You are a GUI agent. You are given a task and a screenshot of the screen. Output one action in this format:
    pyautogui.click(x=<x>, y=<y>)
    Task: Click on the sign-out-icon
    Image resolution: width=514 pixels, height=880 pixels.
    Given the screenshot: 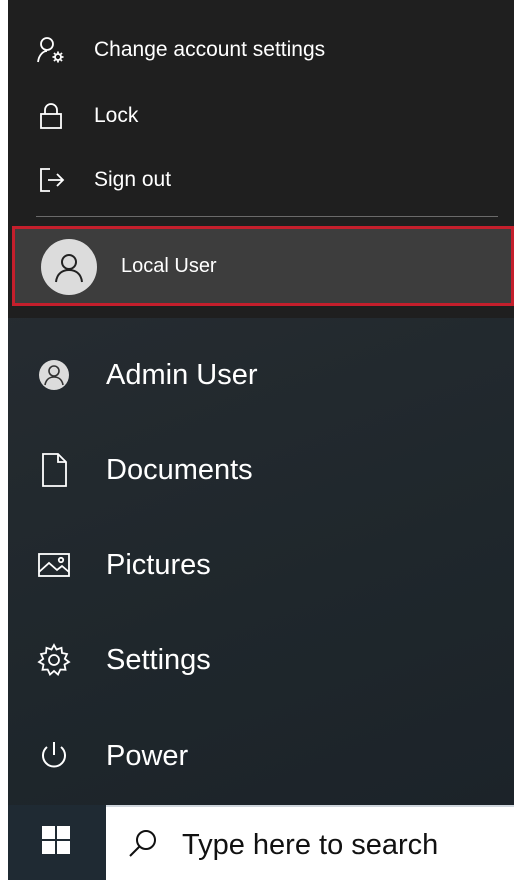 What is the action you would take?
    pyautogui.click(x=51, y=180)
    